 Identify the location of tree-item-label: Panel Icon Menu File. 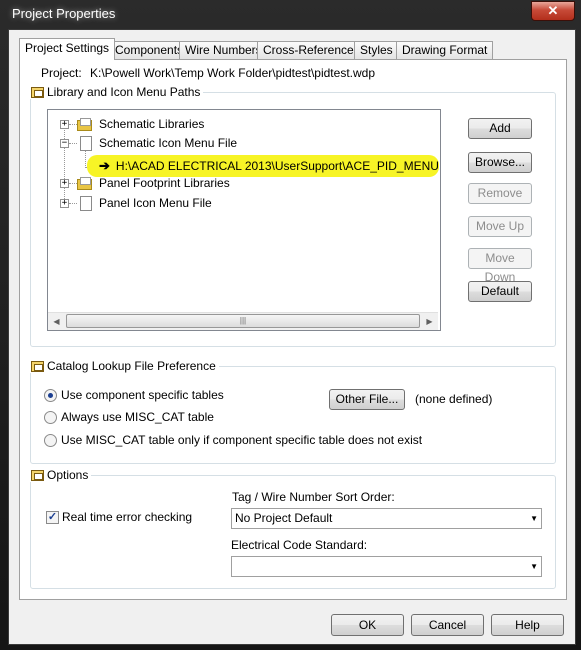
(155, 203).